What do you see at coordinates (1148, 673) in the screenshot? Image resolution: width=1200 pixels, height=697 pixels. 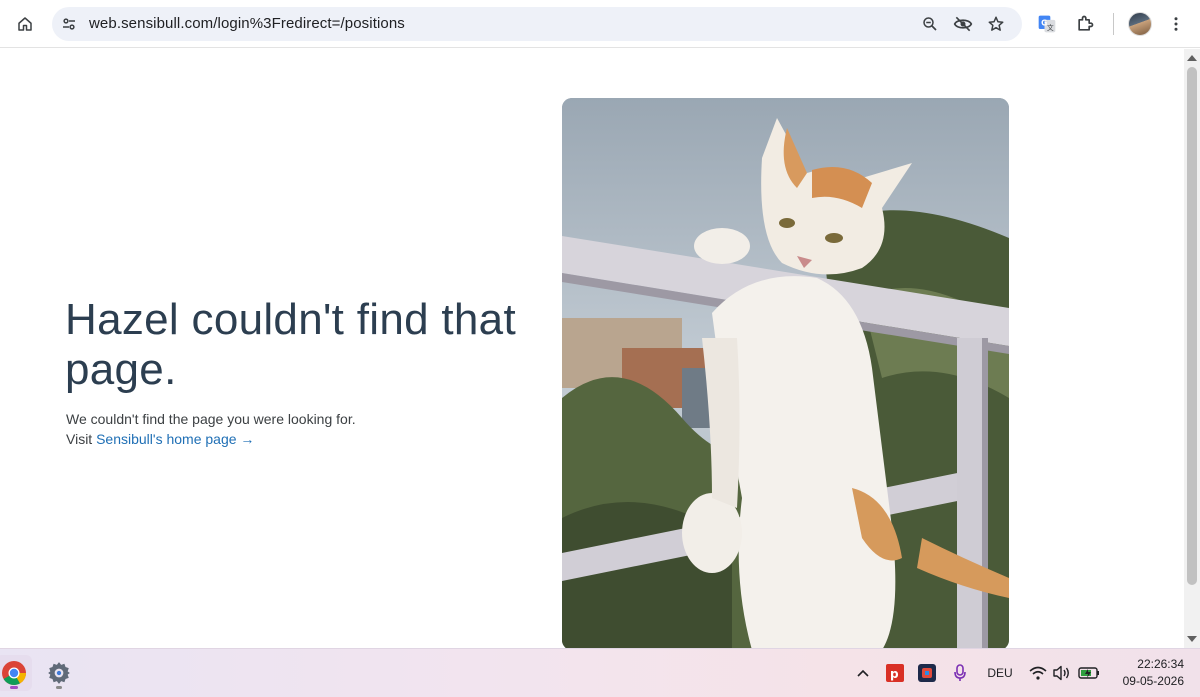 I see `taskbar-clock: 22:26:34 09-05-2026` at bounding box center [1148, 673].